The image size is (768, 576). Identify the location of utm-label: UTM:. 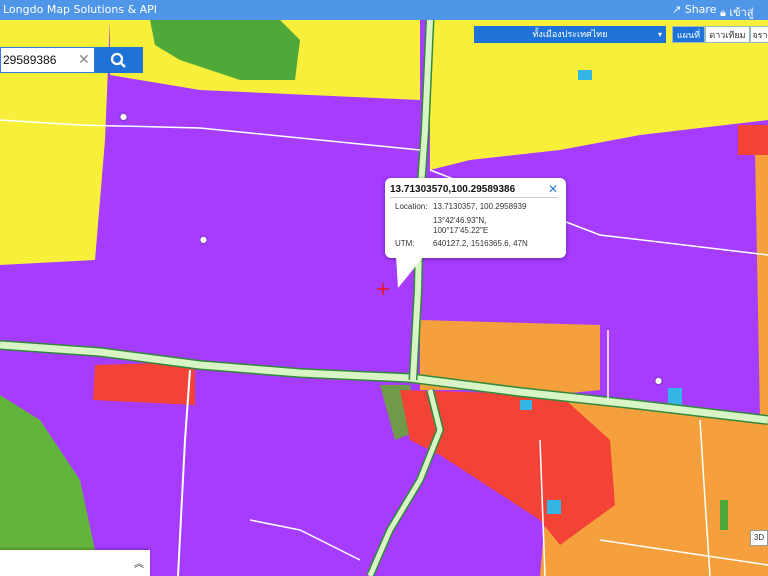
(405, 243).